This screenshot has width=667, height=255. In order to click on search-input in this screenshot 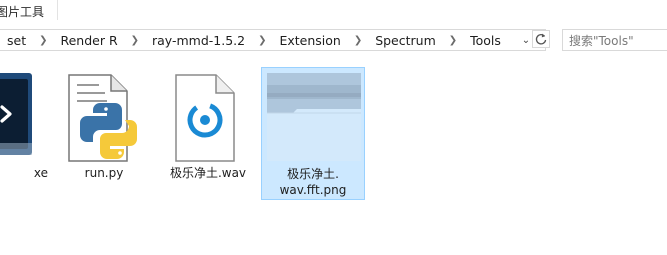, I will do `click(618, 41)`.